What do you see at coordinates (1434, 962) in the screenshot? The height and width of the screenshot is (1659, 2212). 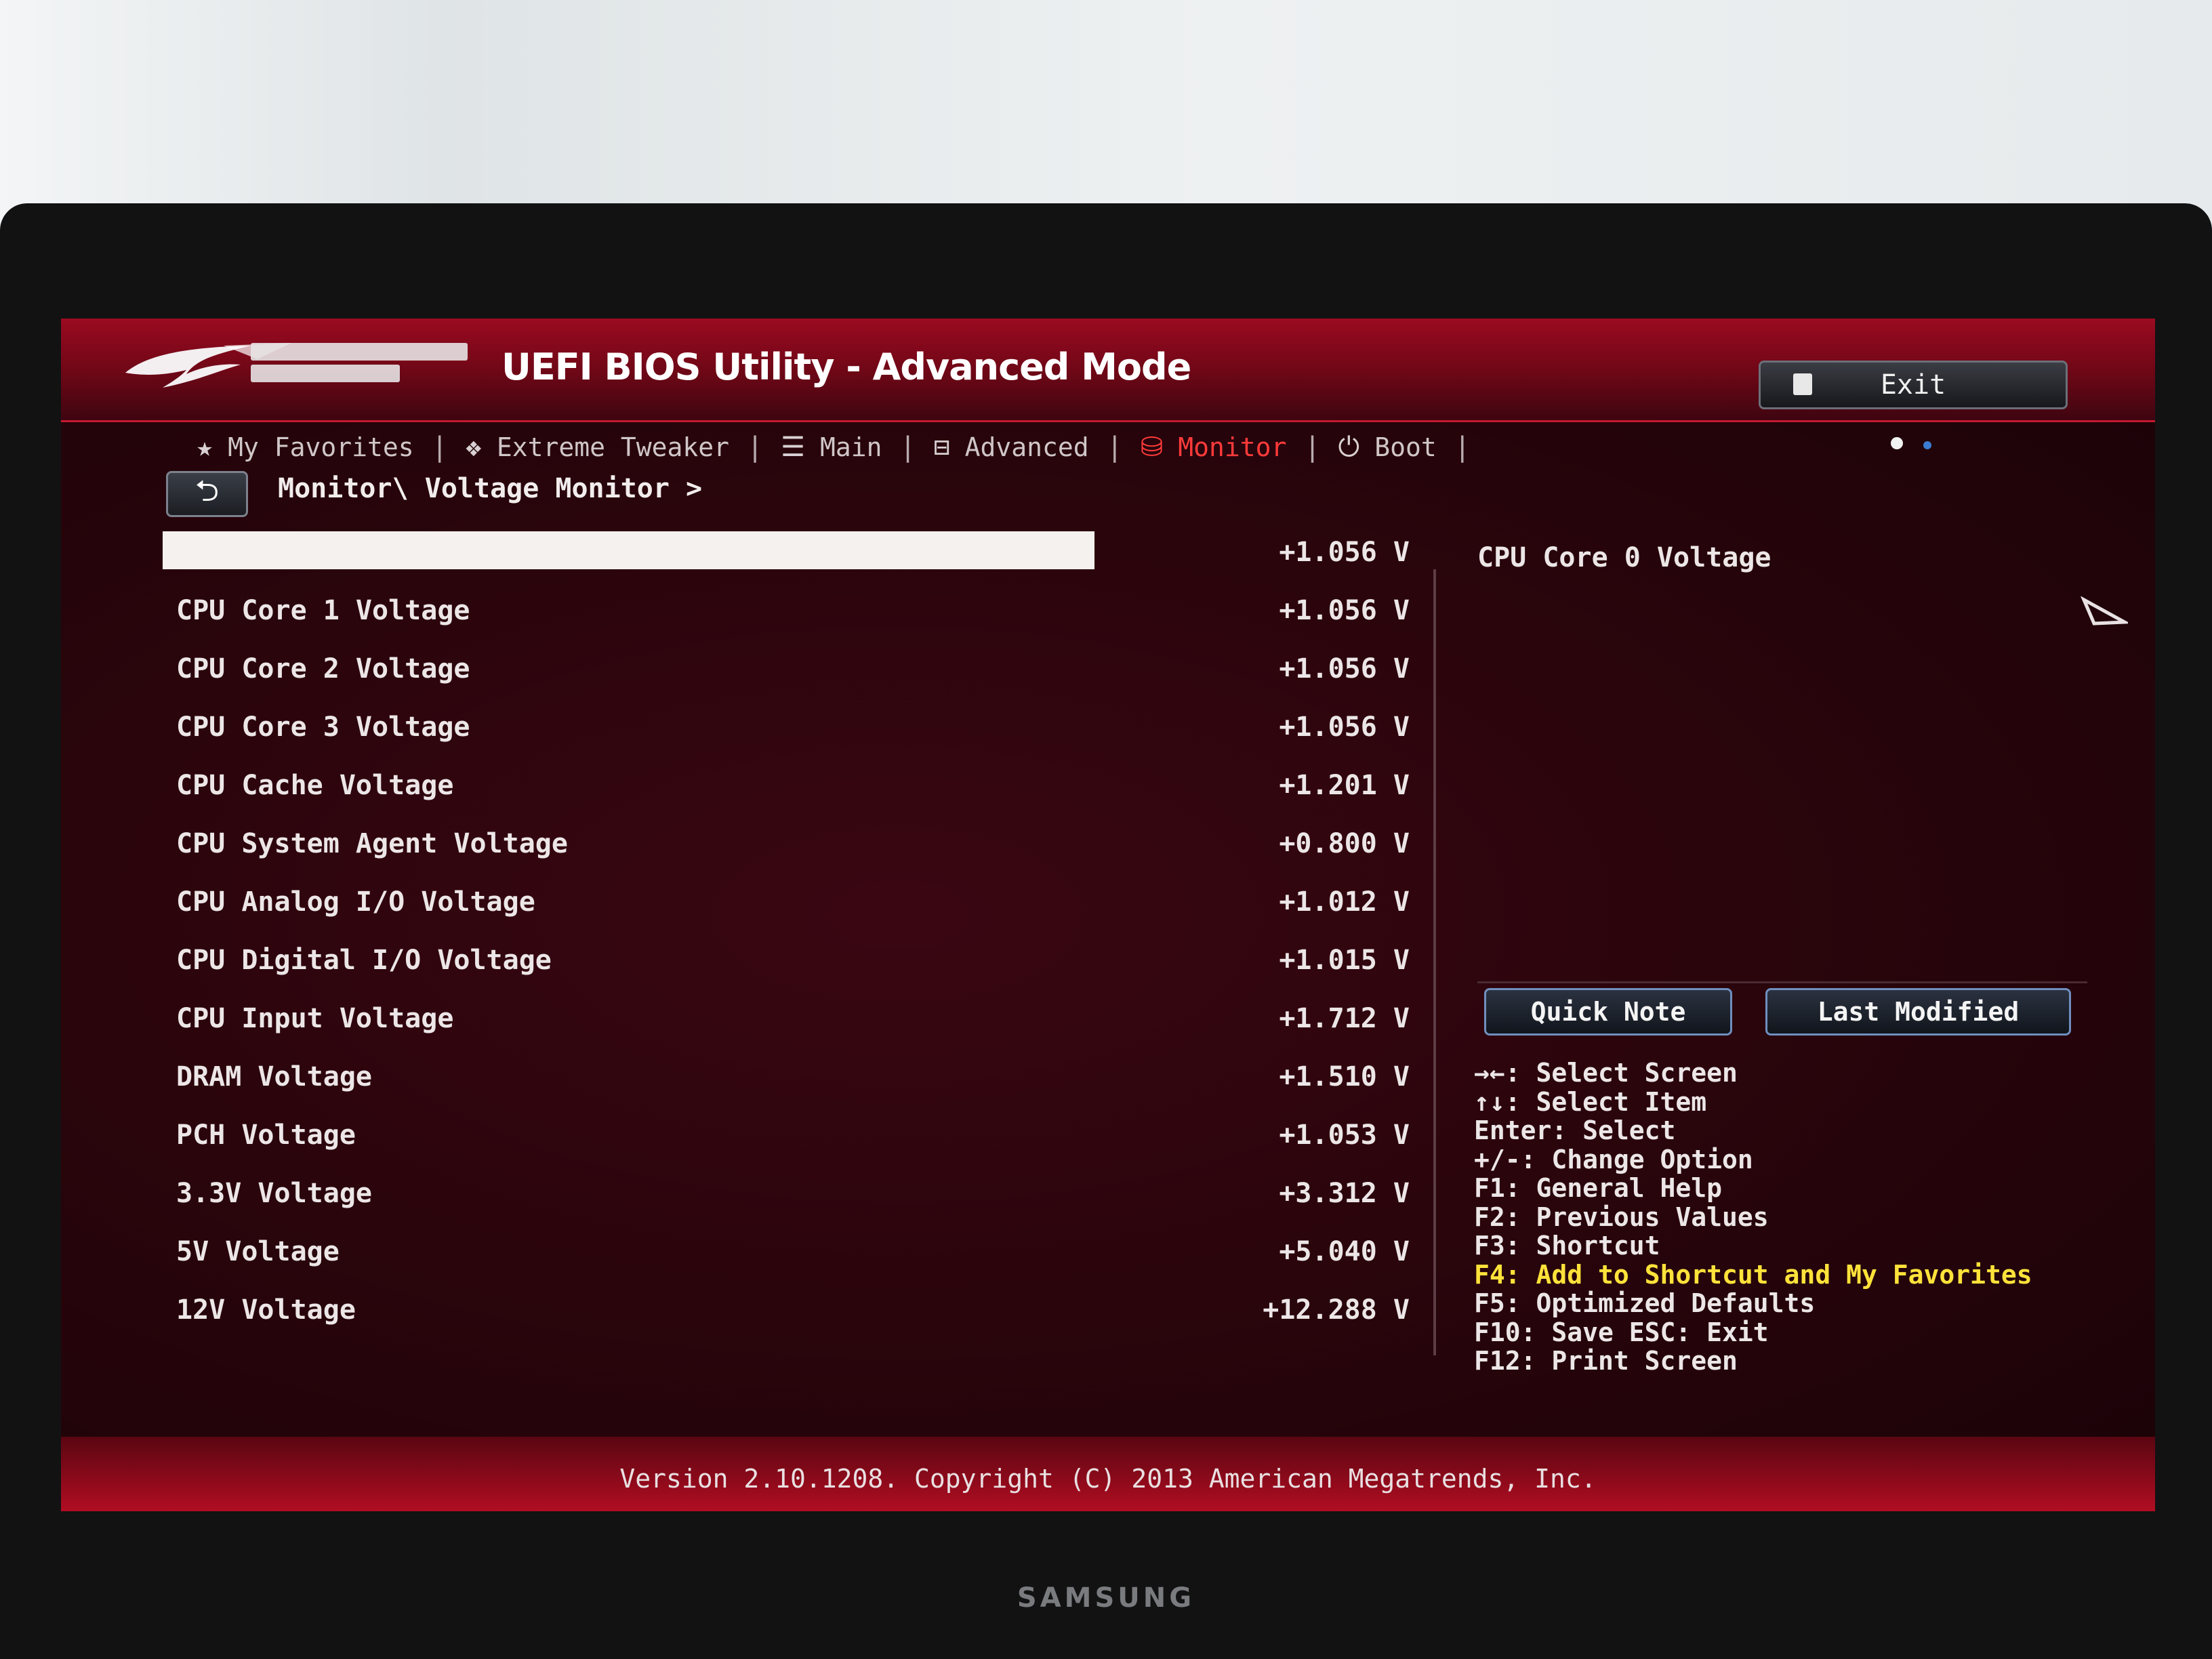 I see `panel-divider` at bounding box center [1434, 962].